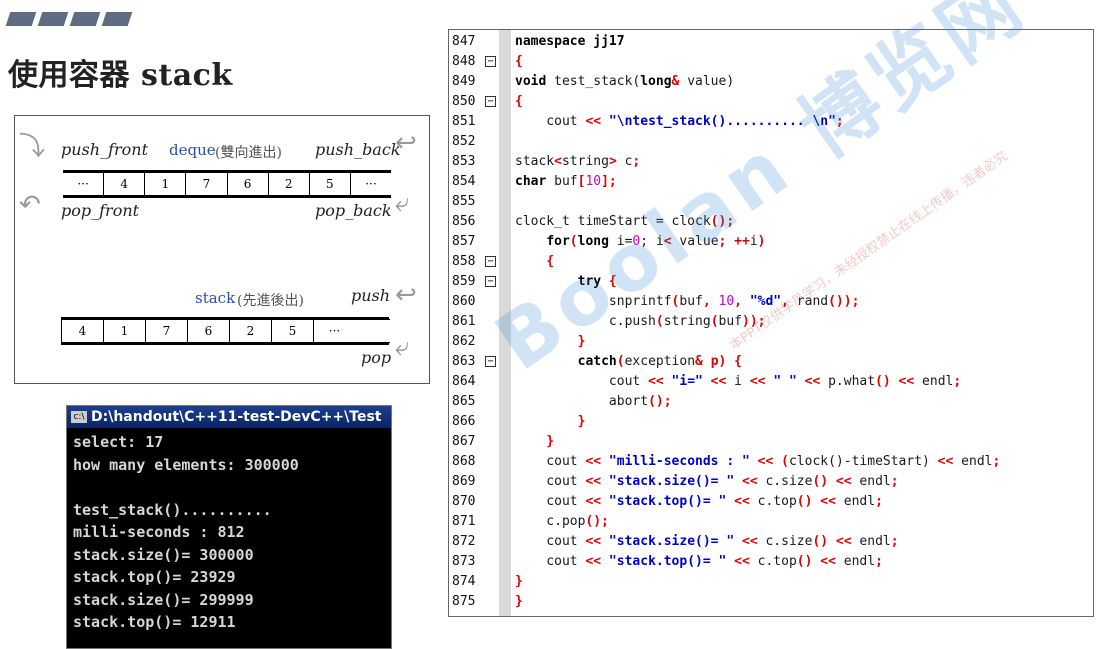 Image resolution: width=1101 pixels, height=649 pixels. What do you see at coordinates (163, 599) in the screenshot?
I see `console-line: stack.size()= 299999` at bounding box center [163, 599].